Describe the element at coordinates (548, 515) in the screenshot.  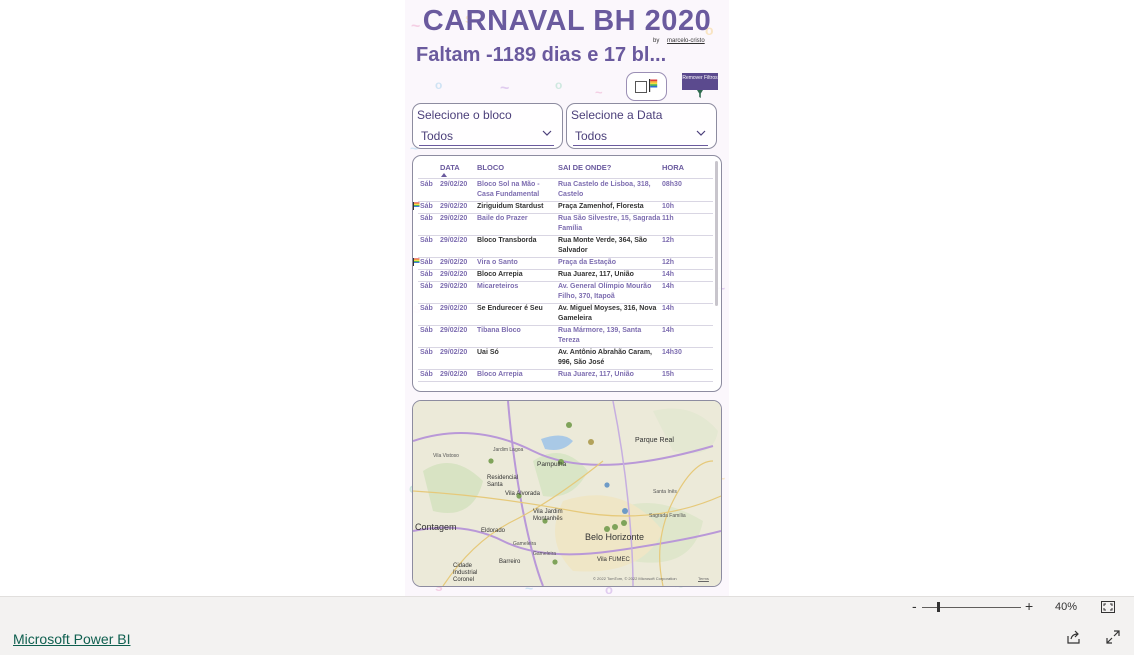
I see `map-label: Vila Jardim Montanhês` at that location.